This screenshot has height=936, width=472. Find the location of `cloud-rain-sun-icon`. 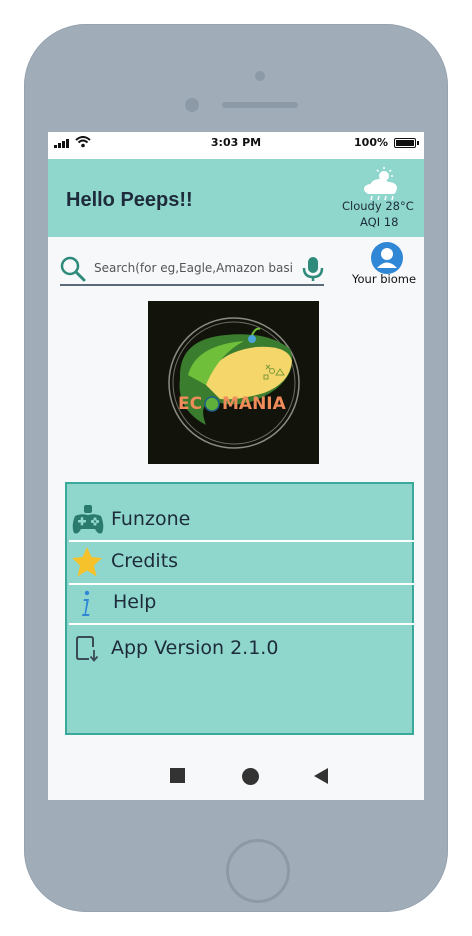

cloud-rain-sun-icon is located at coordinates (382, 184).